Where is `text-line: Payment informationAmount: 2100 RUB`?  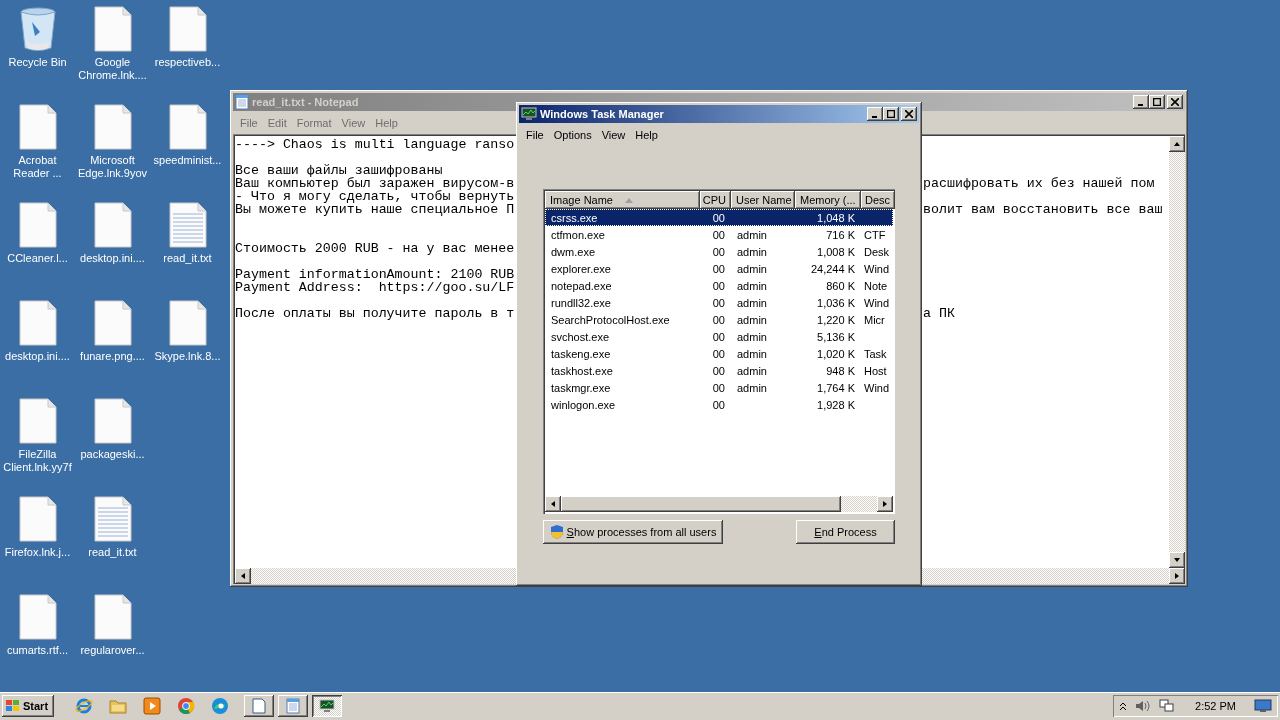
text-line: Payment informationAmount: 2100 RUB is located at coordinates (375, 274).